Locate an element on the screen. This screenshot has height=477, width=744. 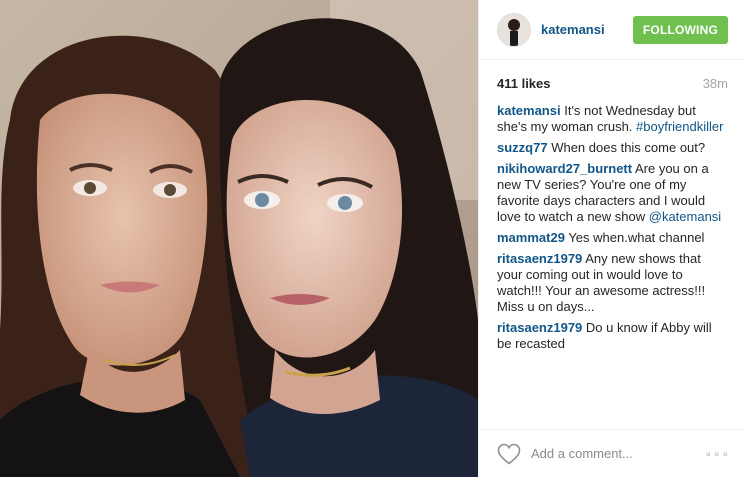
comment-item: mammat29 Yes when.what channel is located at coordinates (612, 238).